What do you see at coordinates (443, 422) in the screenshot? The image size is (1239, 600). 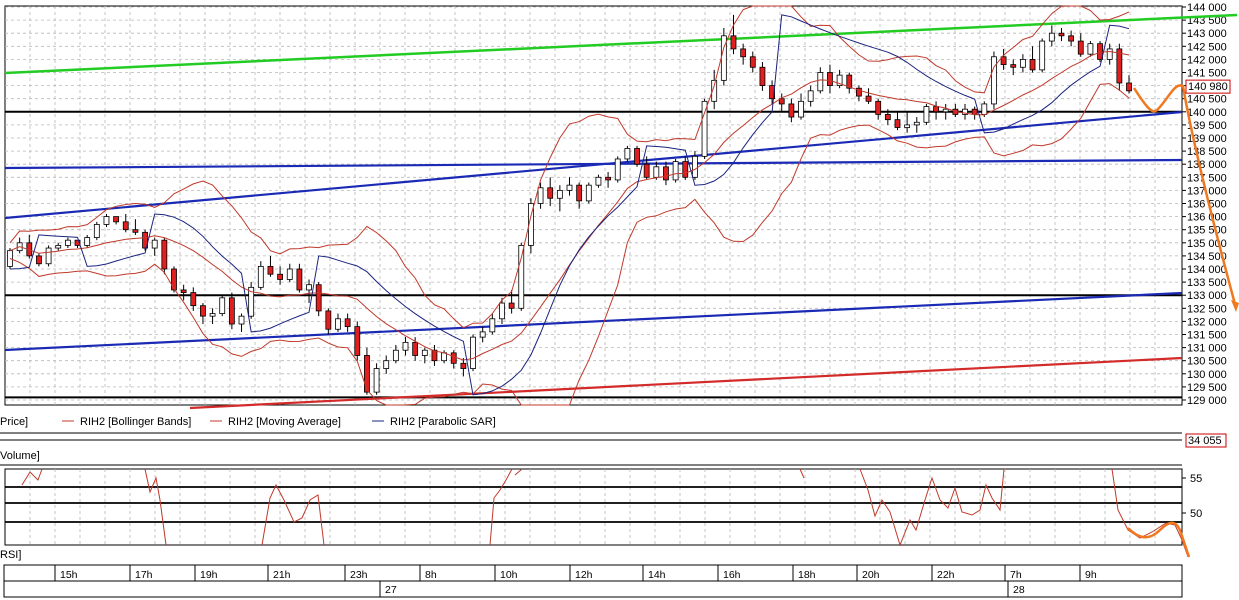 I see `legend-label: RIH2 [Parabolic SAR]` at bounding box center [443, 422].